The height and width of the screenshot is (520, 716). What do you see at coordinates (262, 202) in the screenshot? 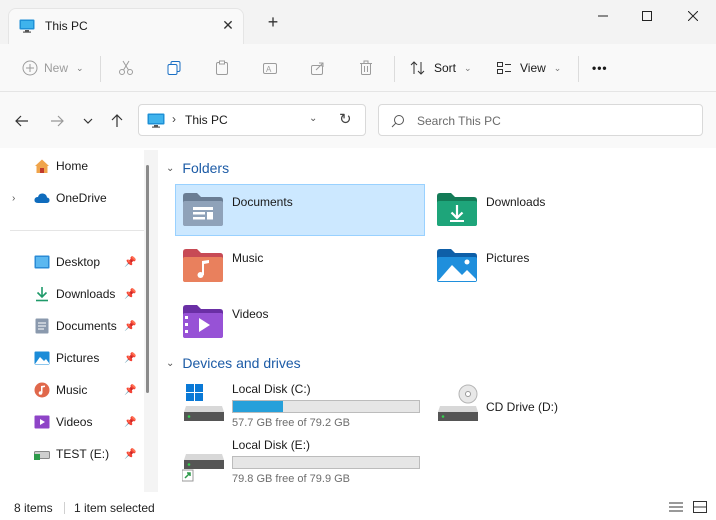
I see `folder-name: Documents` at bounding box center [262, 202].